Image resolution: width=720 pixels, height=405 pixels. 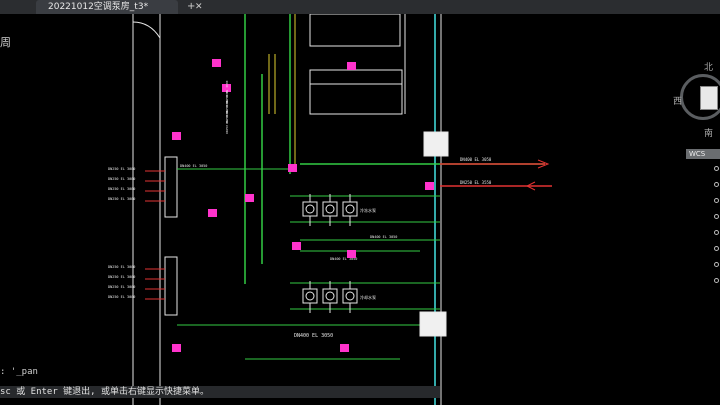 What do you see at coordinates (703, 154) in the screenshot?
I see `wcs-menu-button: WCS` at bounding box center [703, 154].